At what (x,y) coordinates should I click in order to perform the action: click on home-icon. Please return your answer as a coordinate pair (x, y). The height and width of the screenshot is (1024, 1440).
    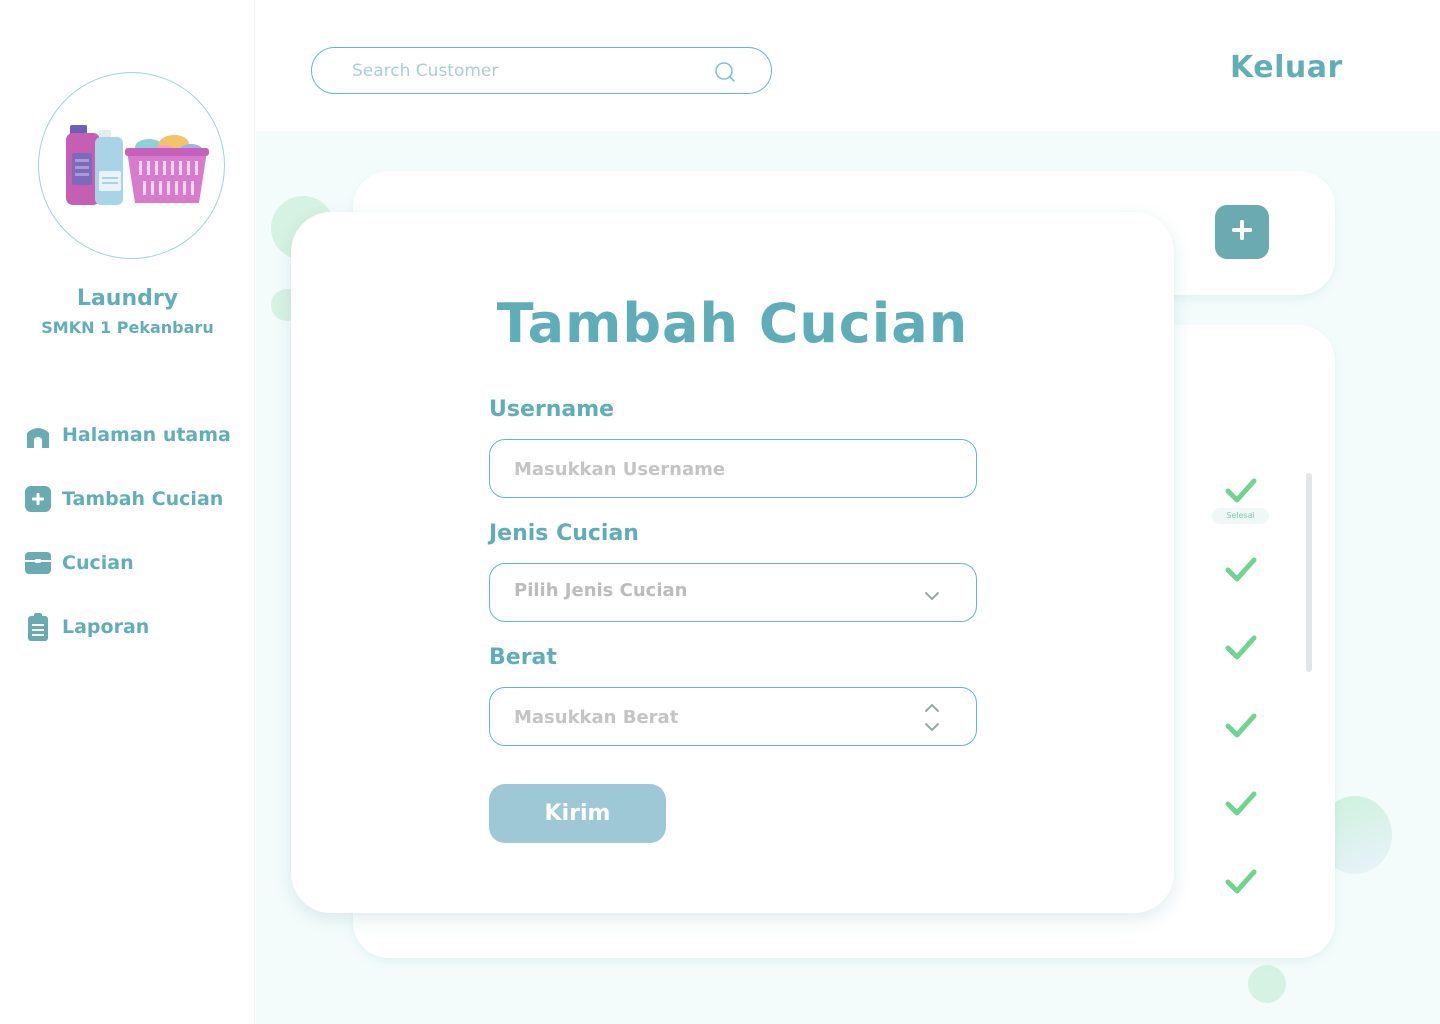
    Looking at the image, I should click on (38, 435).